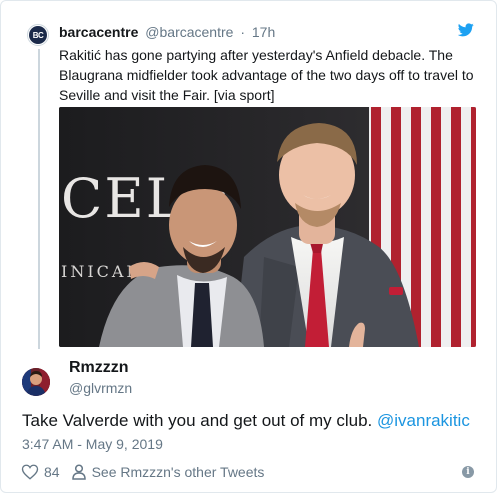  Describe the element at coordinates (263, 32) in the screenshot. I see `quoted-timestamp: 17h` at that location.